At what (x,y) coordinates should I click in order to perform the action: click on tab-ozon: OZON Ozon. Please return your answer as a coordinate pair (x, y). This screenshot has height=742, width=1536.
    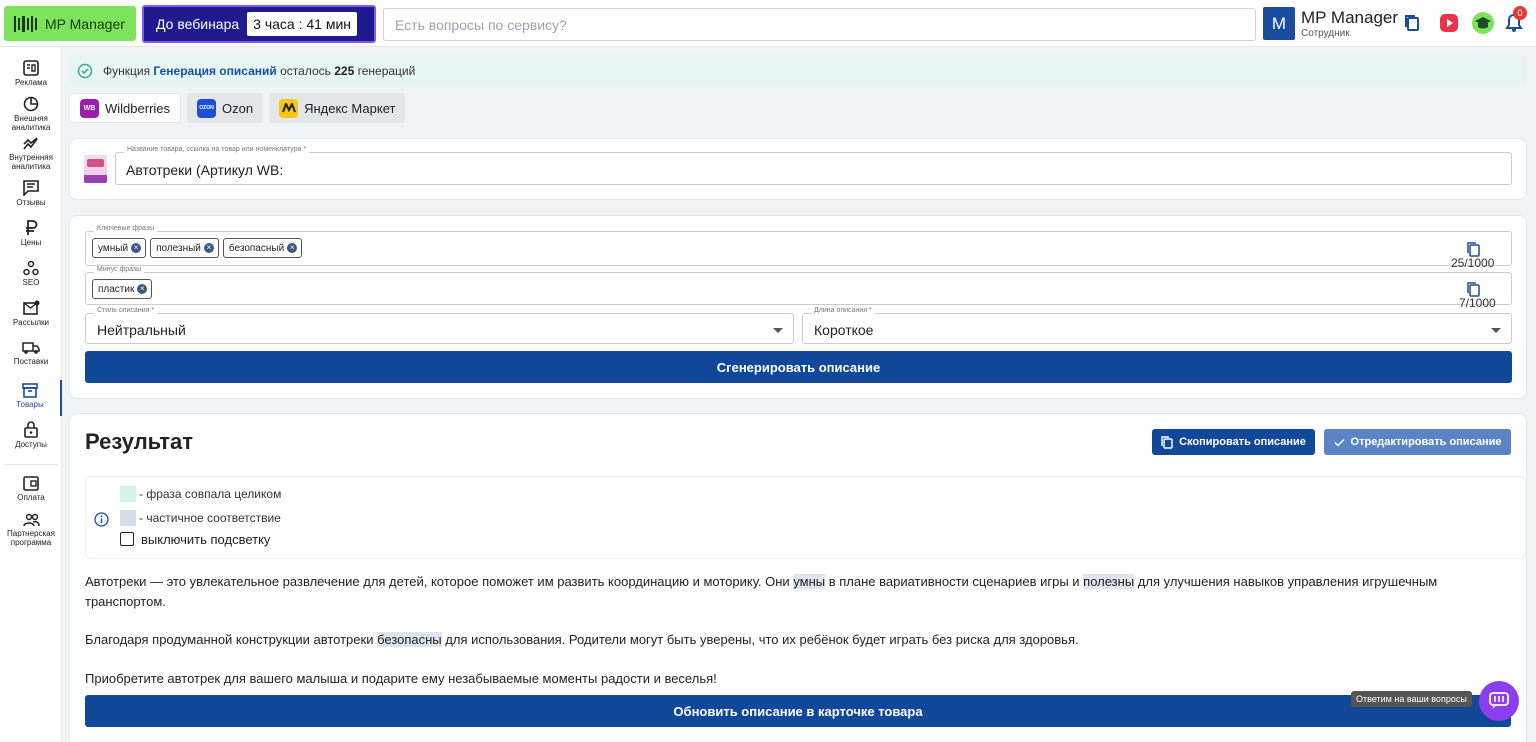
    Looking at the image, I should click on (225, 108).